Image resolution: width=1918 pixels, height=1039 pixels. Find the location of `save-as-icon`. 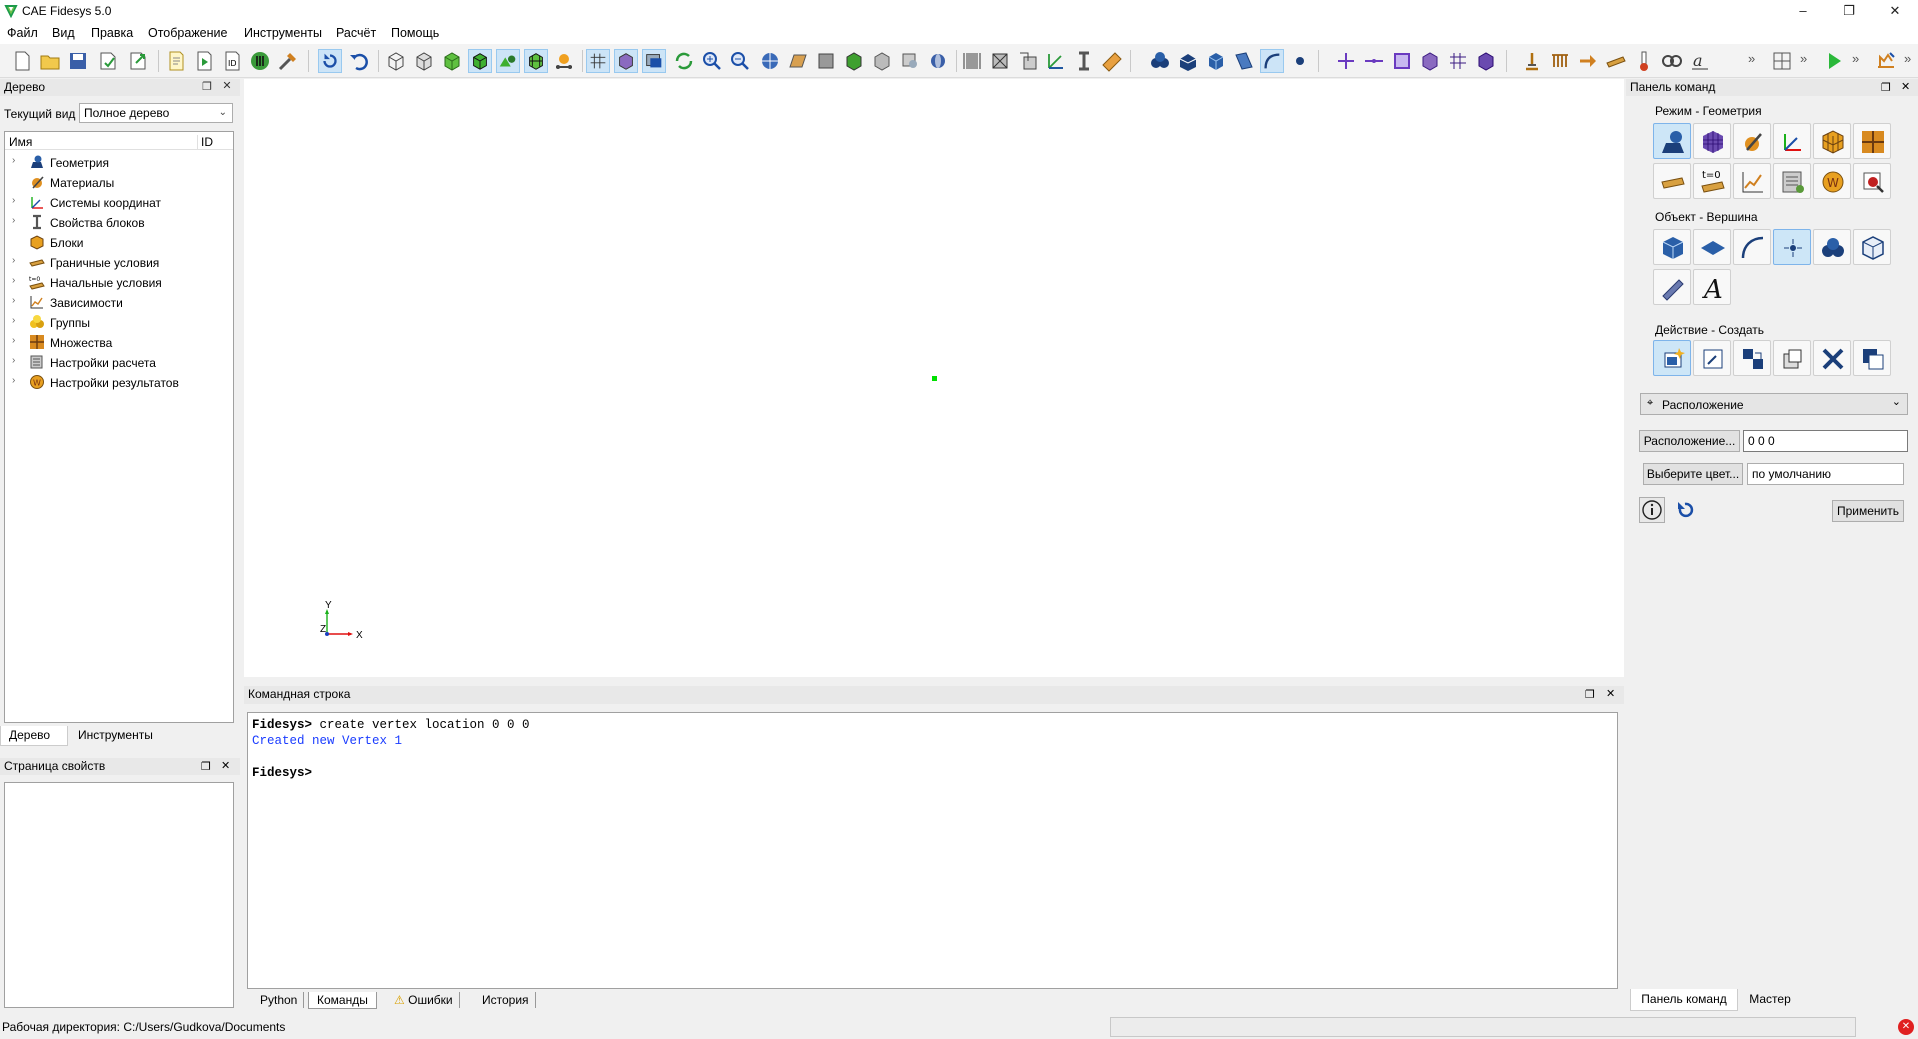

save-as-icon is located at coordinates (108, 61).